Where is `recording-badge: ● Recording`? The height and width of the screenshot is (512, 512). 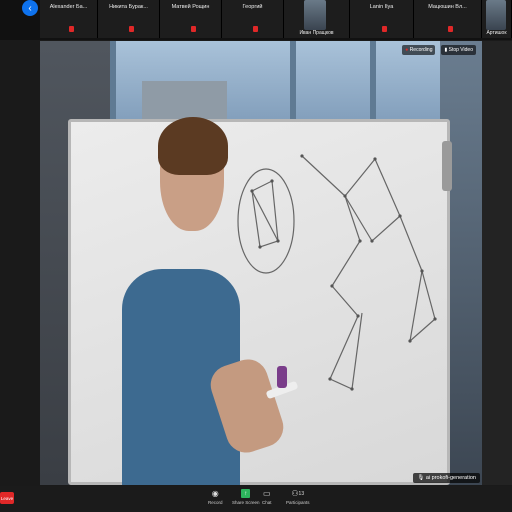 recording-badge: ● Recording is located at coordinates (419, 50).